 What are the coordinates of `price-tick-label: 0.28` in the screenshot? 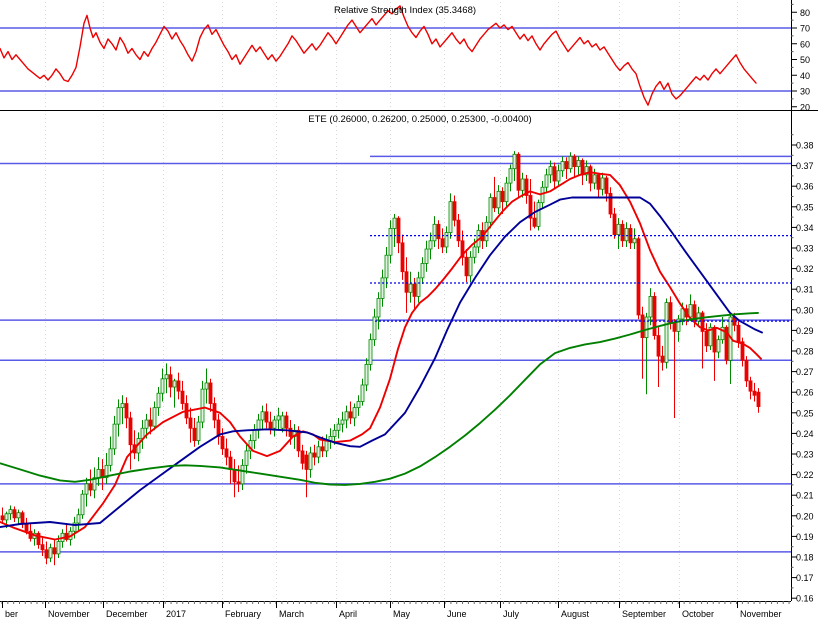 It's located at (805, 352).